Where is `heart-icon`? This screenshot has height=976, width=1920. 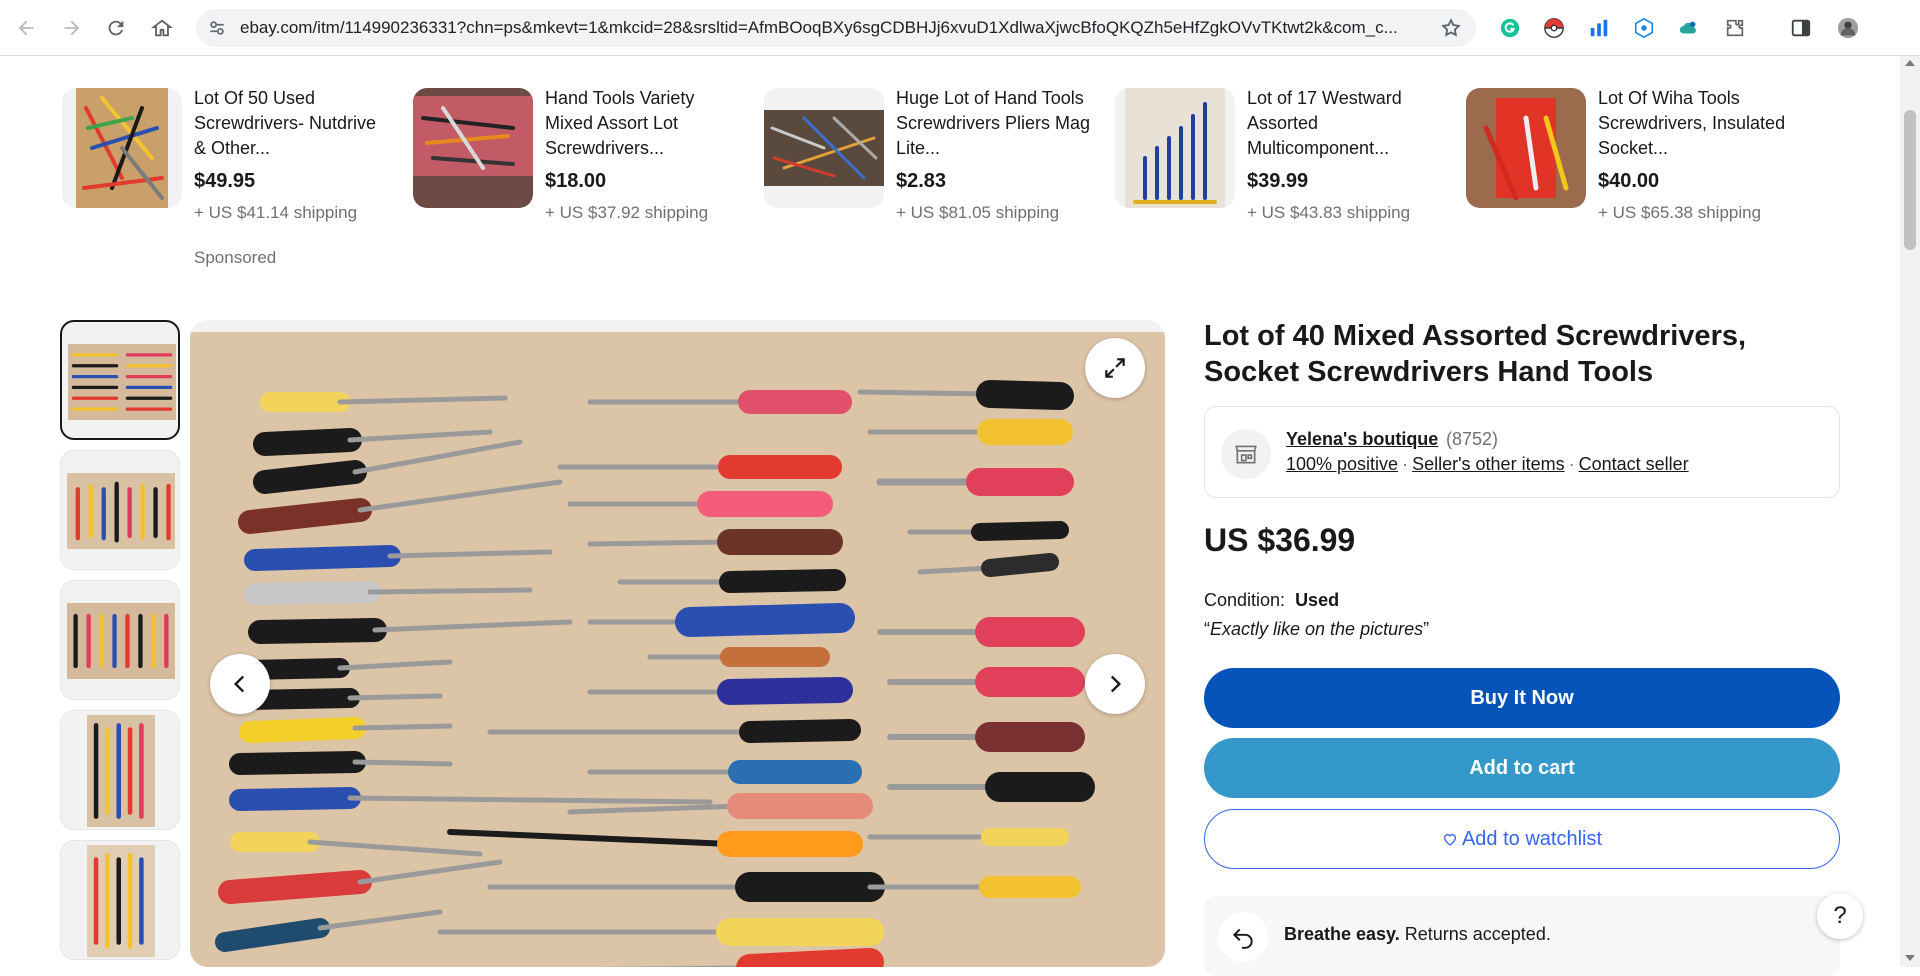 heart-icon is located at coordinates (1449, 840).